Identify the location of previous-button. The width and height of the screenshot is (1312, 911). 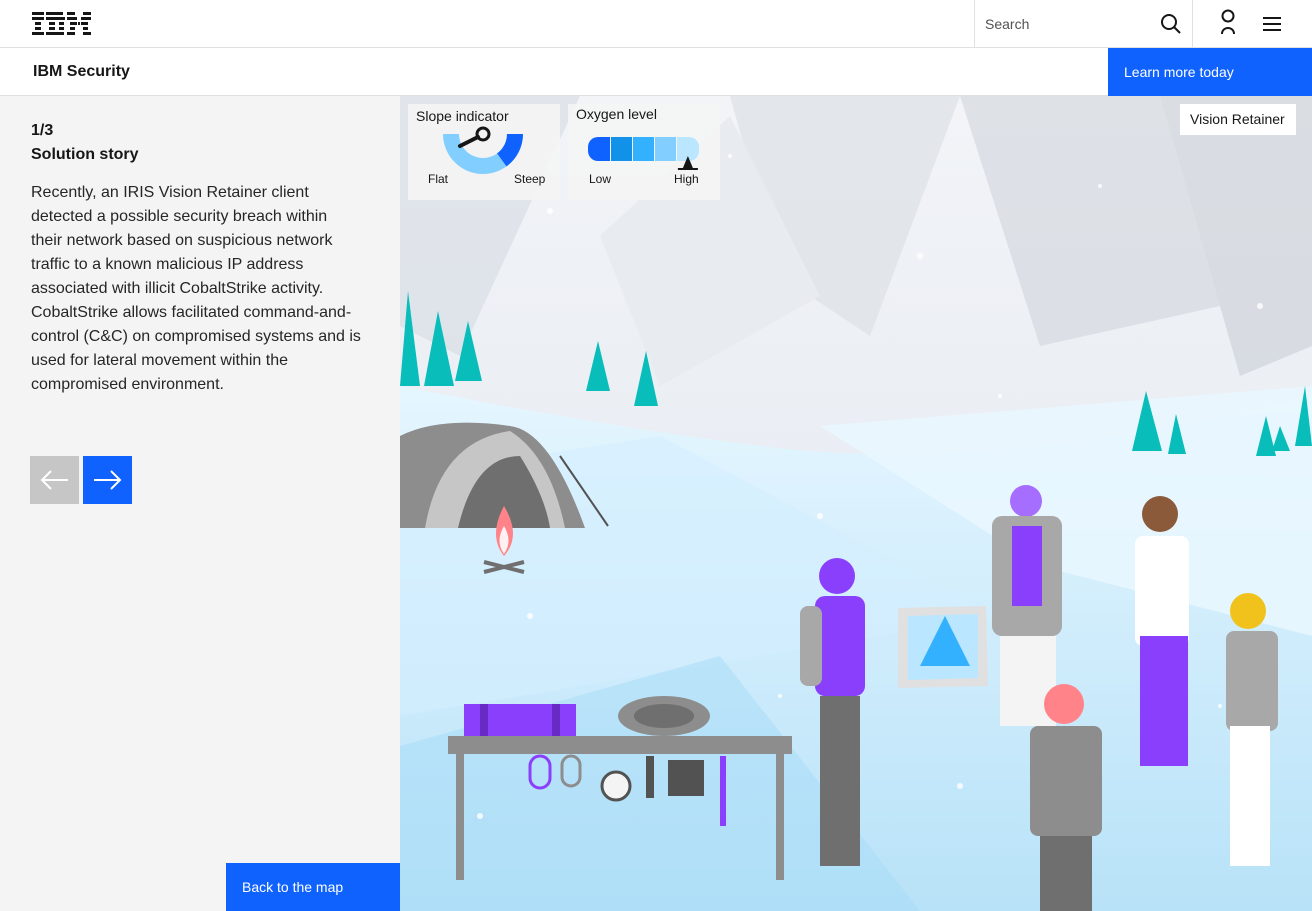
(54, 480).